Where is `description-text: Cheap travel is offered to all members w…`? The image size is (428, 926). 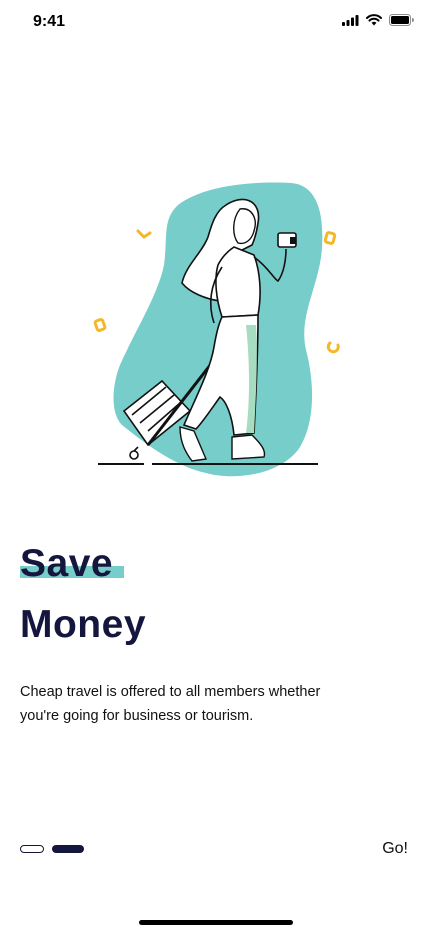 description-text: Cheap travel is offered to all members w… is located at coordinates (170, 704).